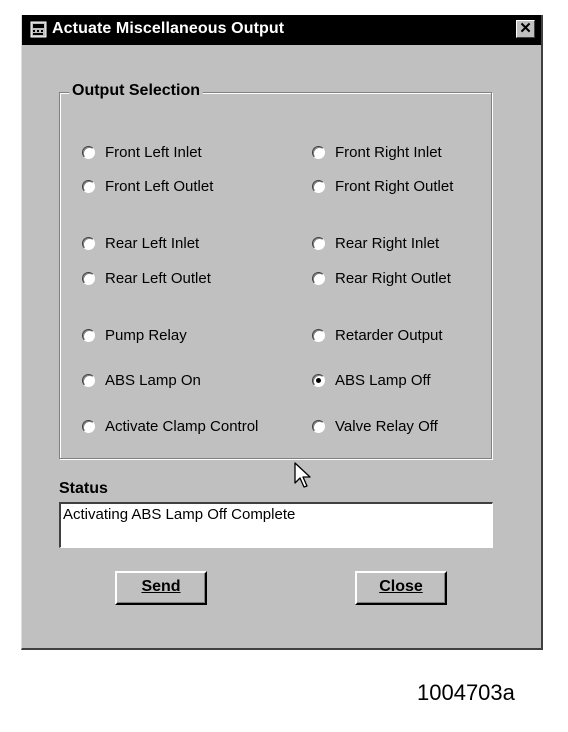 The height and width of the screenshot is (732, 568). I want to click on option-abs-lamp-on: ABS Lamp On, so click(141, 380).